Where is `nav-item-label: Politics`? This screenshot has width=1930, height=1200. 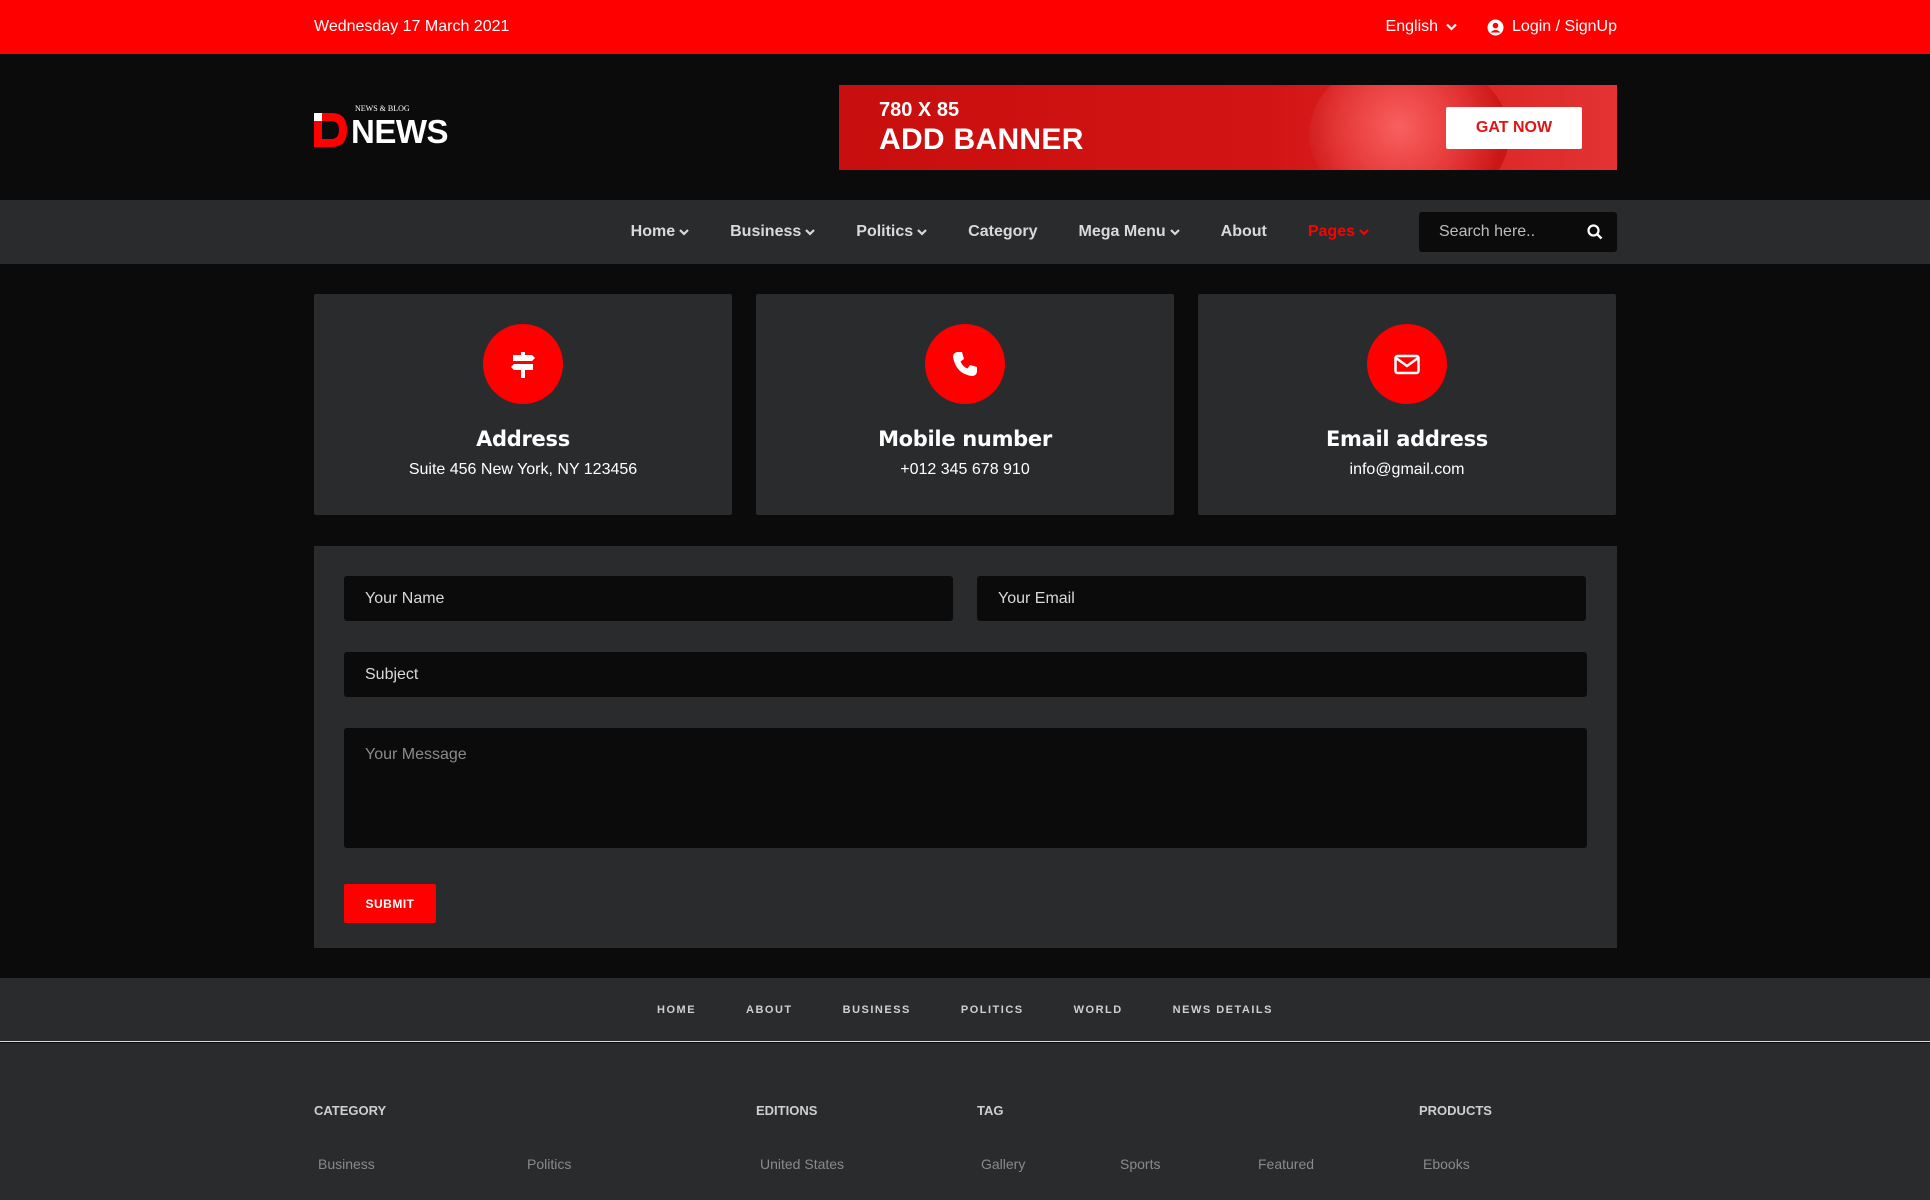 nav-item-label: Politics is located at coordinates (885, 231).